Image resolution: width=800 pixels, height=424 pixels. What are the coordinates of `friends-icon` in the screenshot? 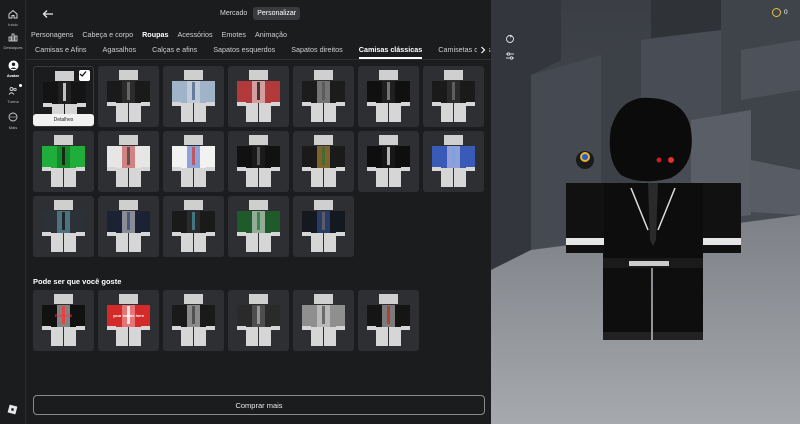 It's located at (13, 91).